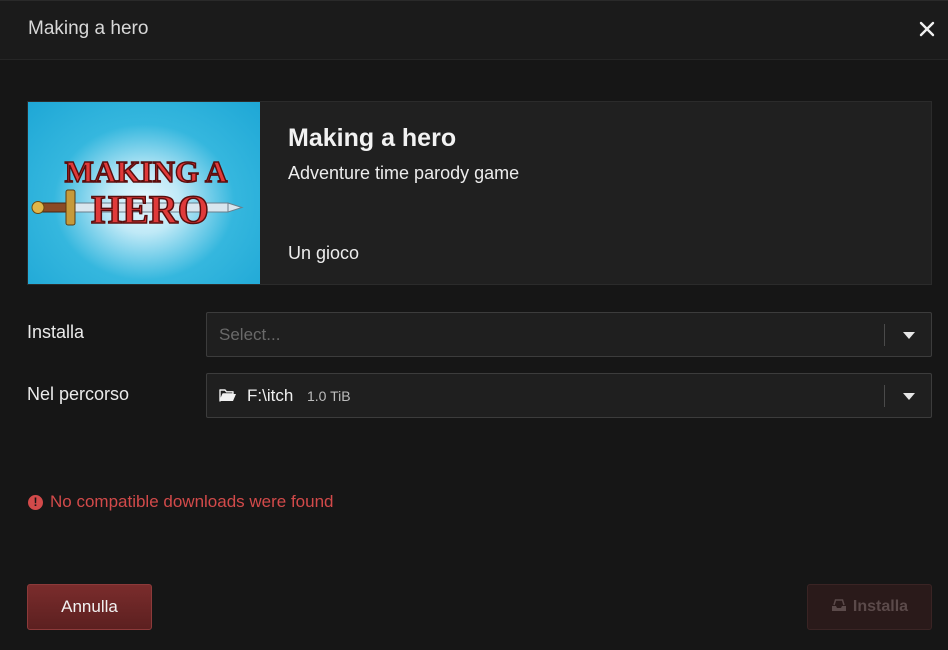 The image size is (948, 650). Describe the element at coordinates (404, 173) in the screenshot. I see `game-subtitle: Adventure time parody game` at that location.